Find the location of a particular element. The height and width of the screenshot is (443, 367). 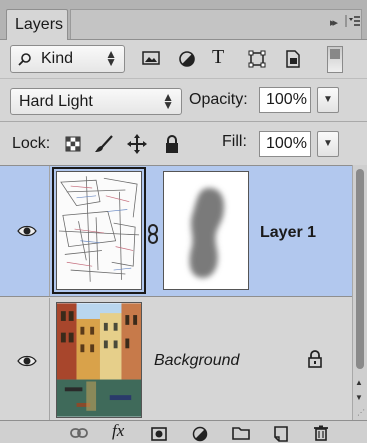

lock-transparent-pixels-icon is located at coordinates (73, 144).